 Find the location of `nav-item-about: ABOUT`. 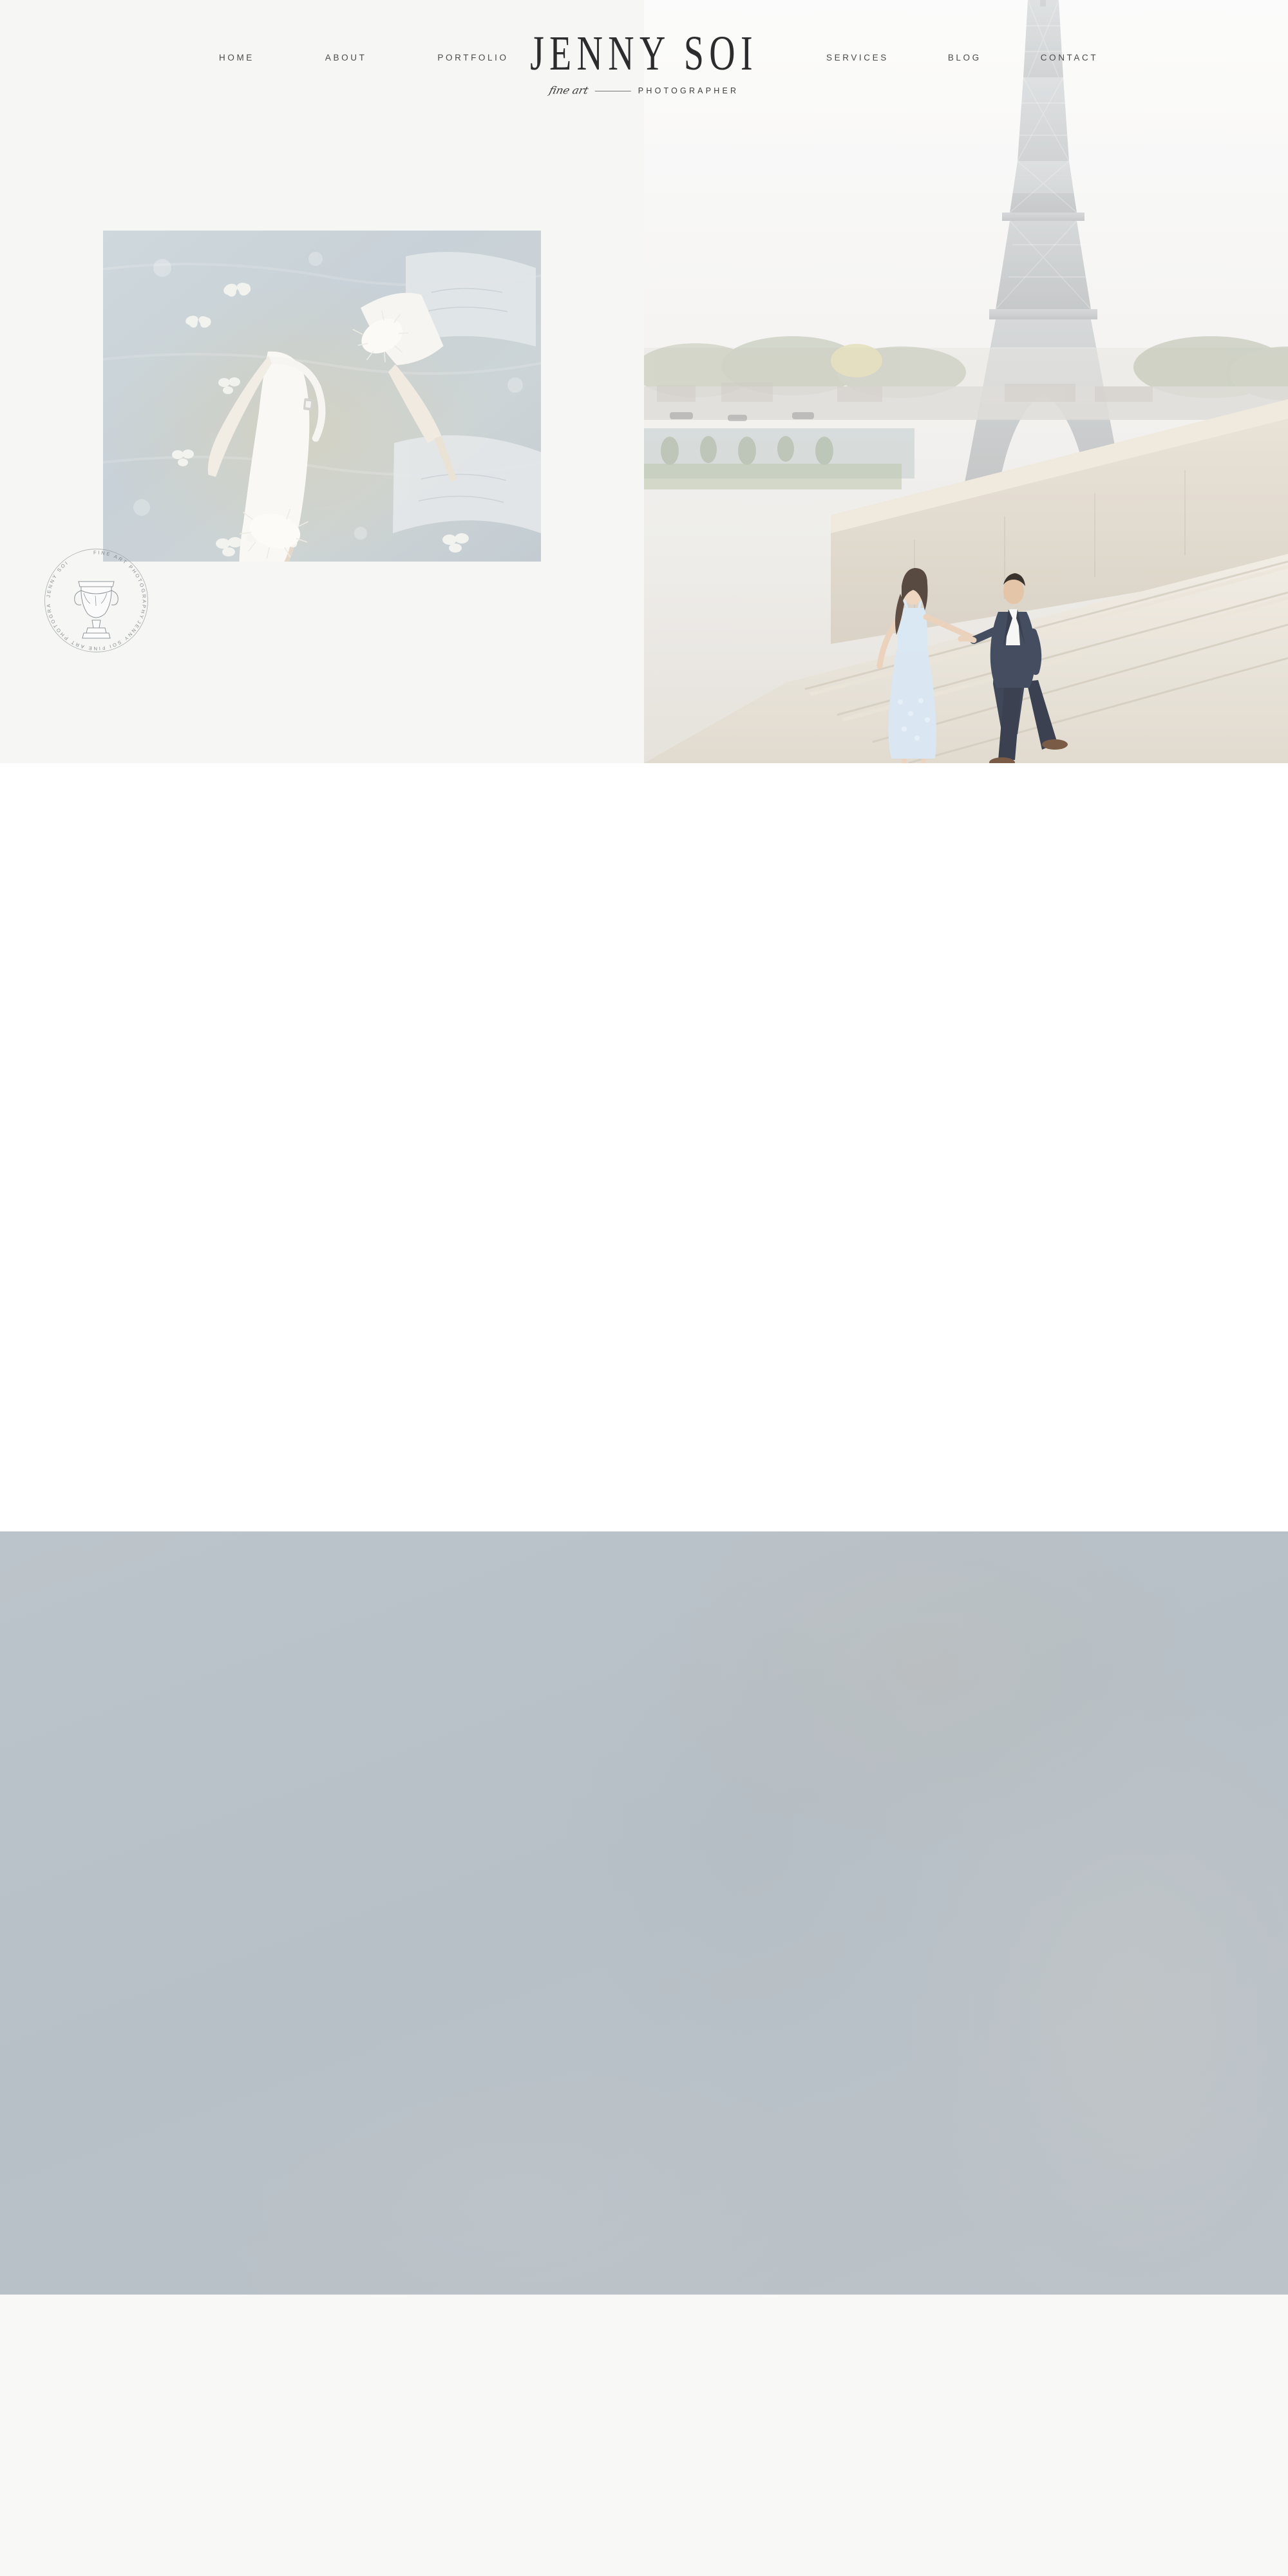

nav-item-about: ABOUT is located at coordinates (346, 58).